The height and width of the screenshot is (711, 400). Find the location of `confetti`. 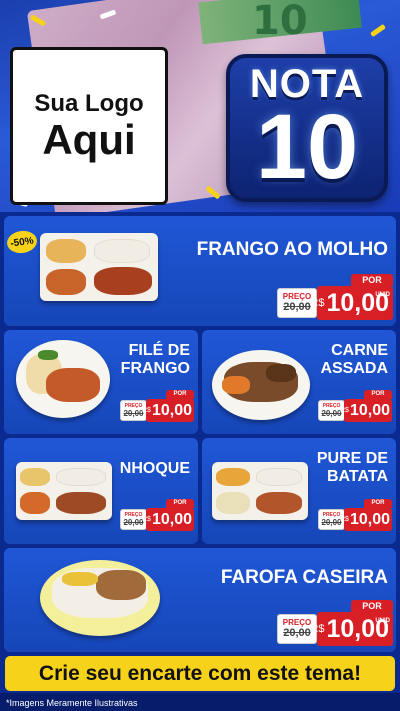

confetti is located at coordinates (378, 30).